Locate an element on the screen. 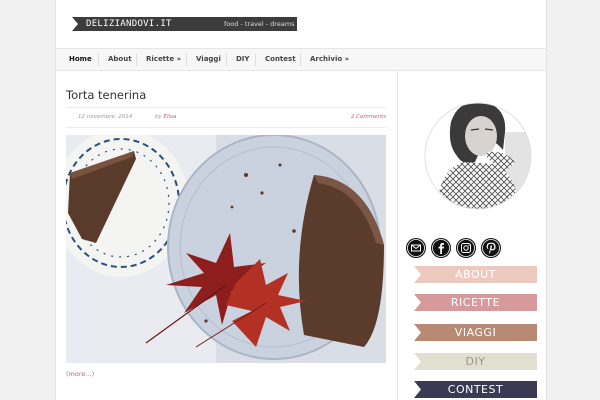 Image resolution: width=600 pixels, height=400 pixels. sidebar-divider is located at coordinates (397, 235).